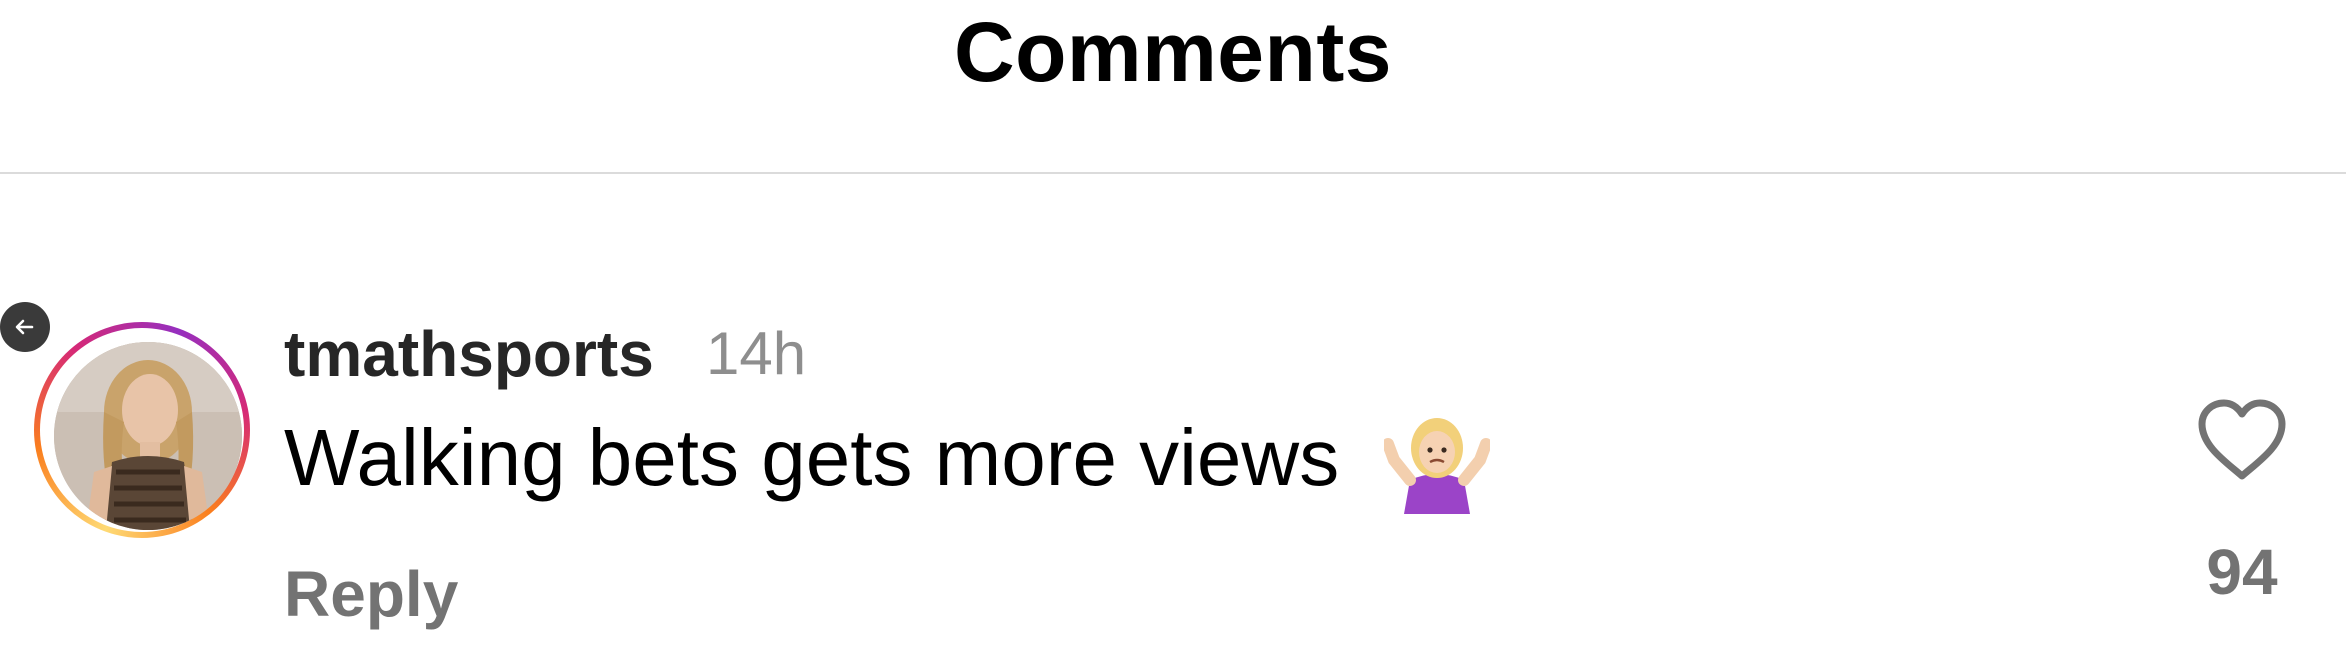  Describe the element at coordinates (469, 354) in the screenshot. I see `comment-username: tmathsports` at that location.